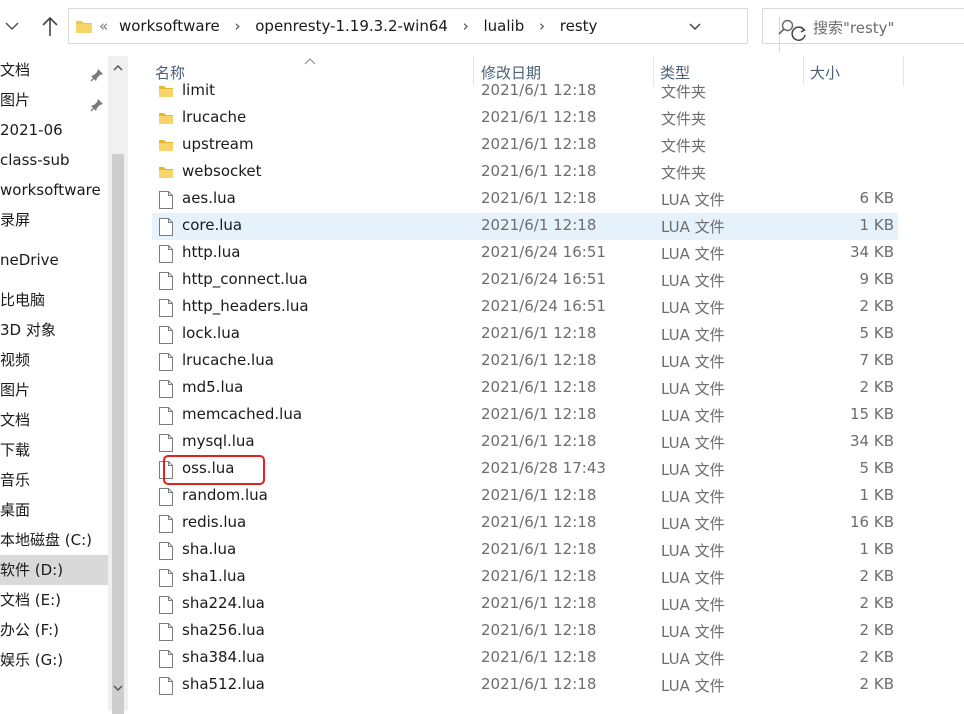 The image size is (964, 714). What do you see at coordinates (54, 510) in the screenshot?
I see `nav-item: 桌面` at bounding box center [54, 510].